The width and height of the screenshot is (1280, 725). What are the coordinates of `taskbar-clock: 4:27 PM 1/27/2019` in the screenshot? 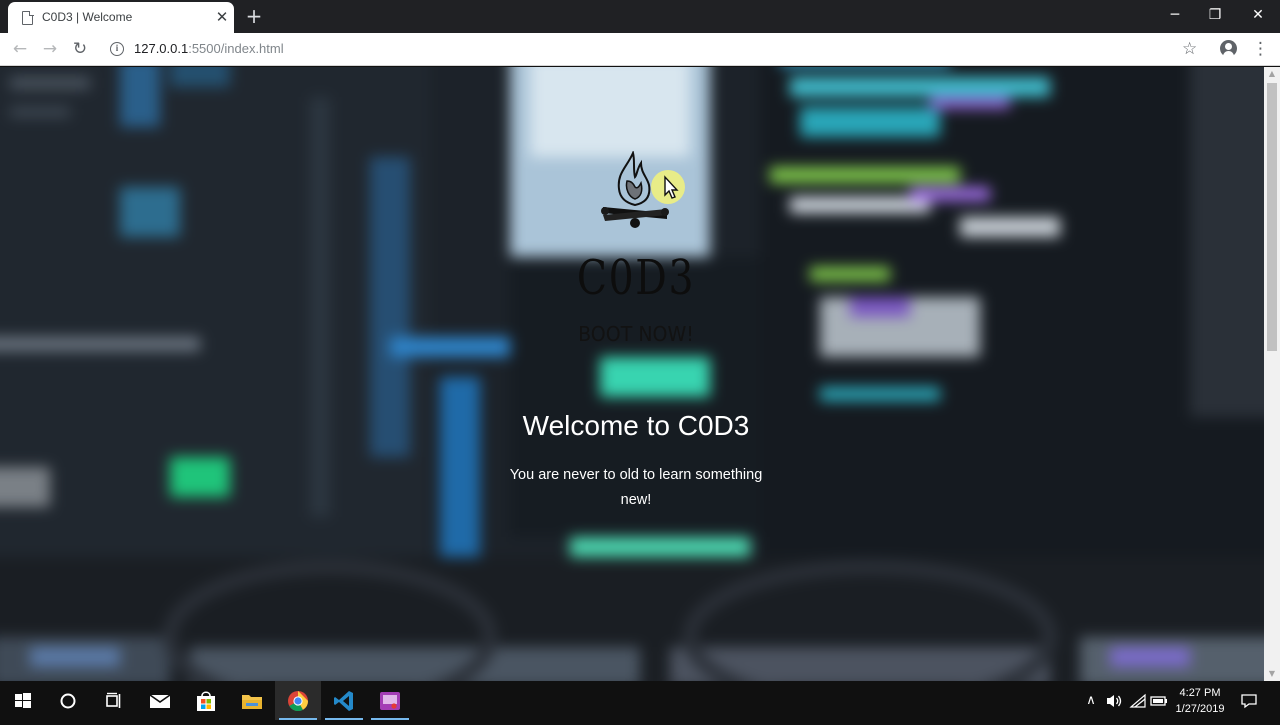 It's located at (1200, 701).